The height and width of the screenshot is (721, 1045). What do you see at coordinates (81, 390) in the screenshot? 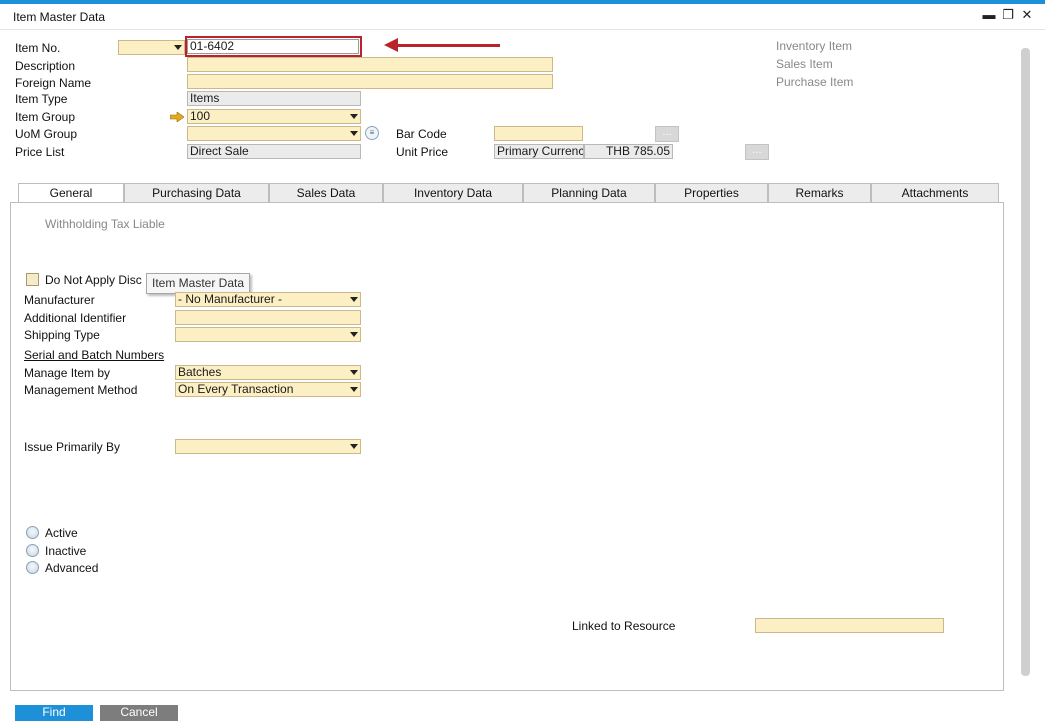
I see `management-method-label: Management Method` at bounding box center [81, 390].